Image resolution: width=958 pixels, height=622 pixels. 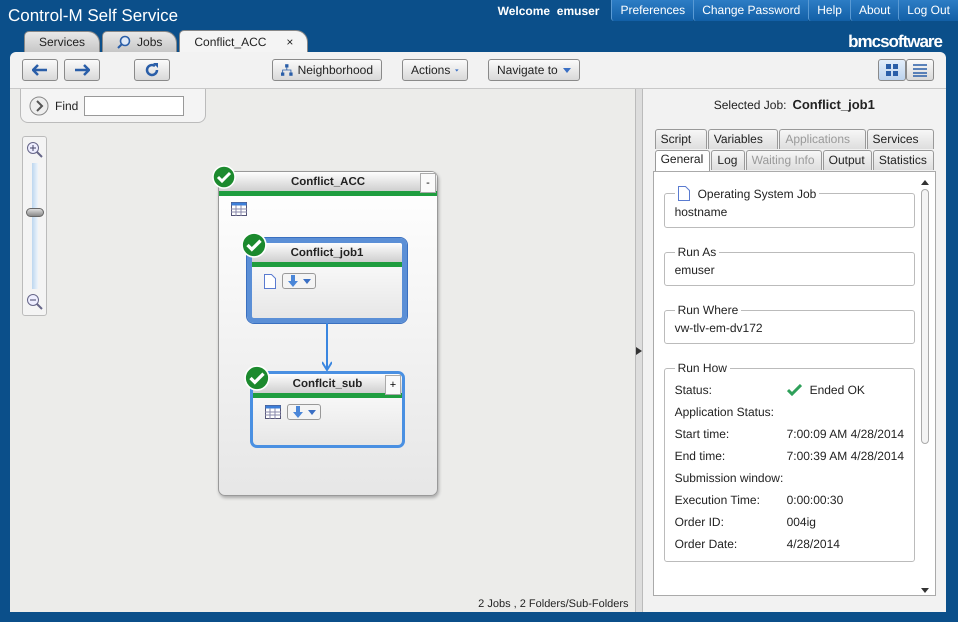 What do you see at coordinates (717, 500) in the screenshot?
I see `detail-label: Execution Time:` at bounding box center [717, 500].